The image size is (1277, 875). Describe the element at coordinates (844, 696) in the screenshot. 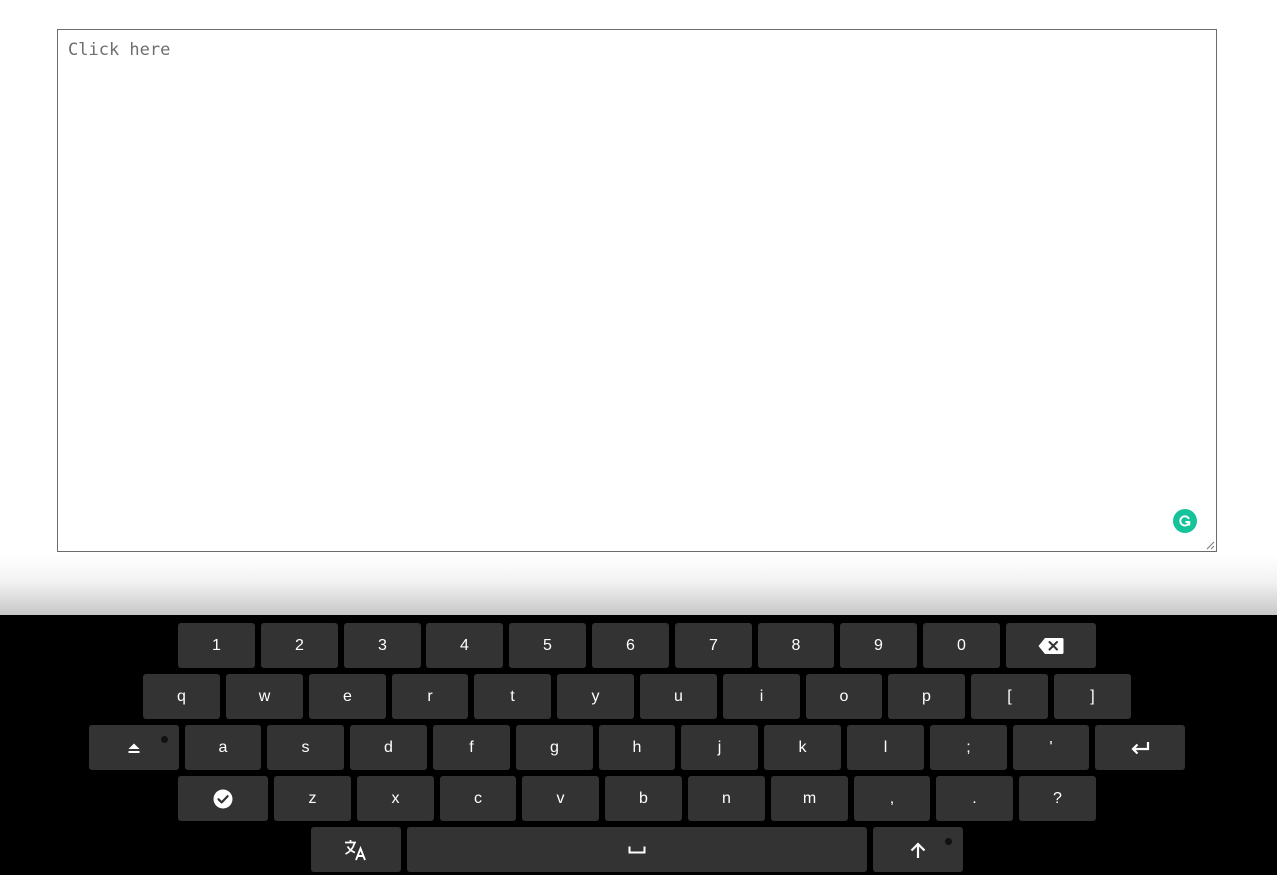

I see `key-o: o` at that location.